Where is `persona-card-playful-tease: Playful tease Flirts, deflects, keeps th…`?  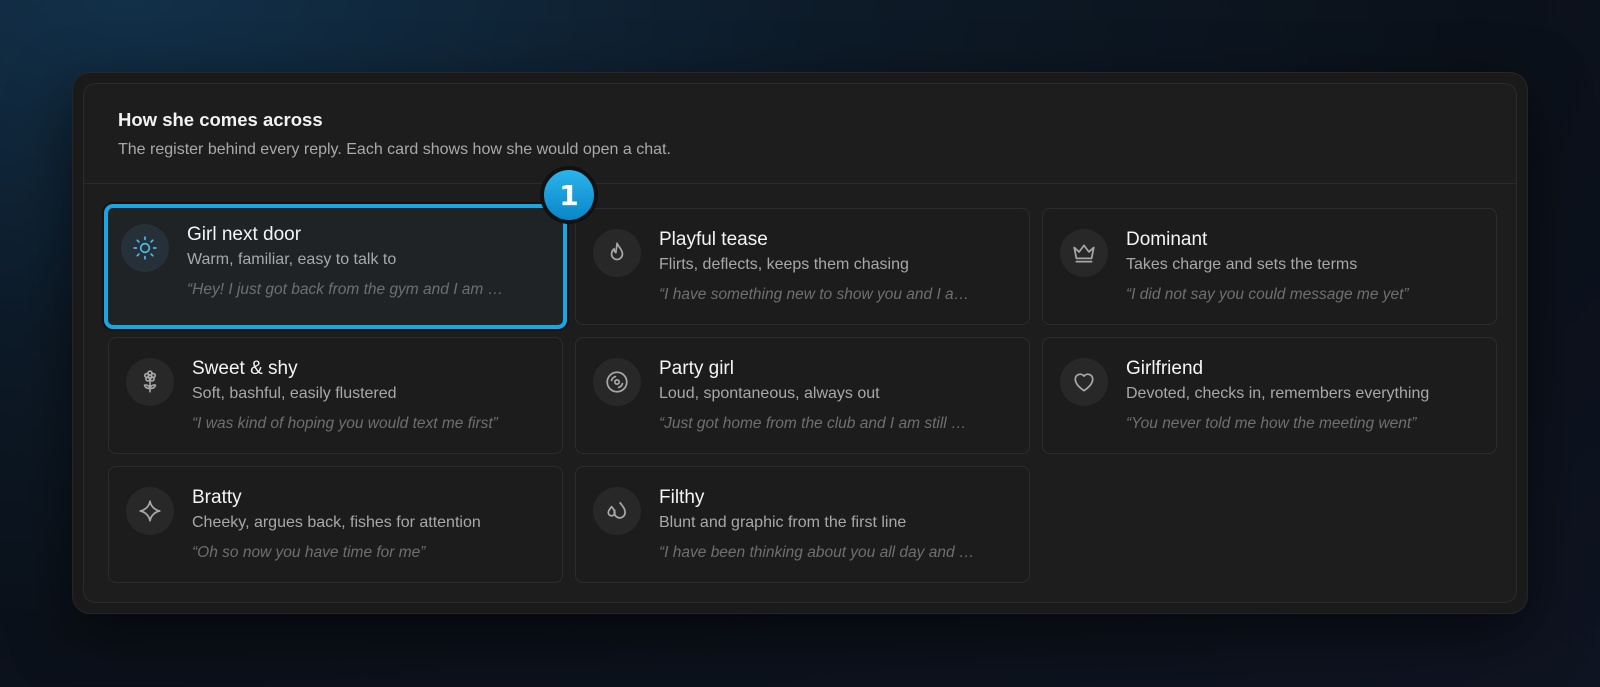
persona-card-playful-tease: Playful tease Flirts, deflects, keeps th… is located at coordinates (802, 266).